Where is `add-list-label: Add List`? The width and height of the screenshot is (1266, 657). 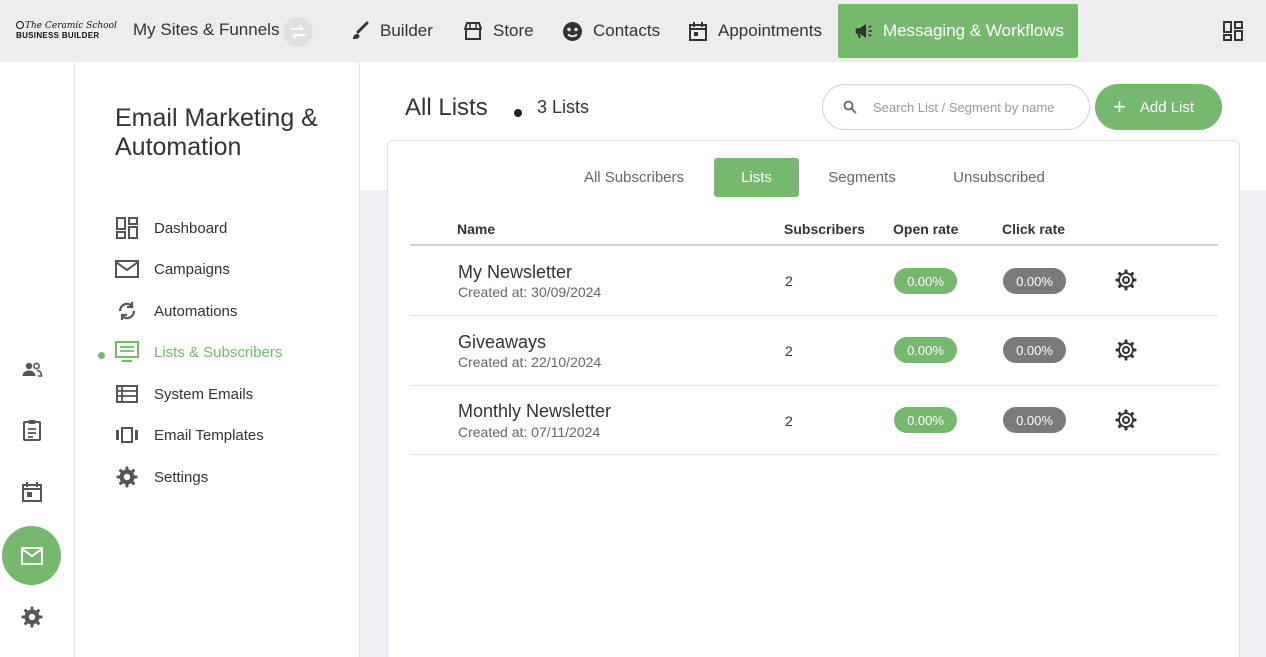 add-list-label: Add List is located at coordinates (1167, 107).